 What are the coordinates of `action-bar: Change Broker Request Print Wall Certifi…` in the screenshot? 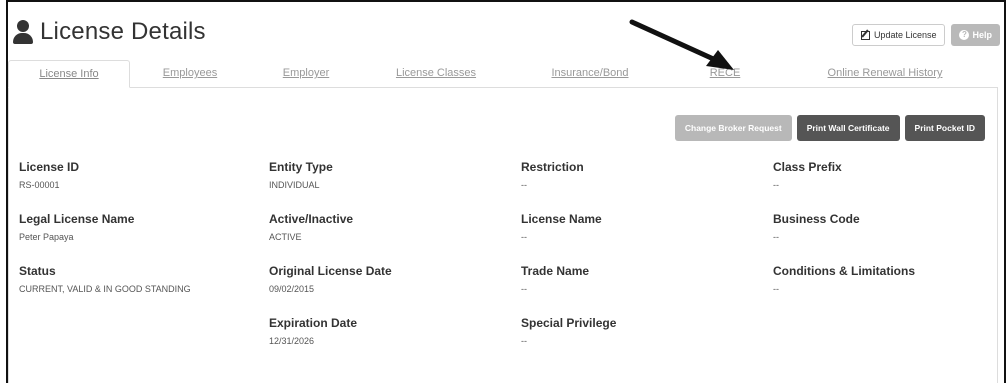 It's located at (829, 128).